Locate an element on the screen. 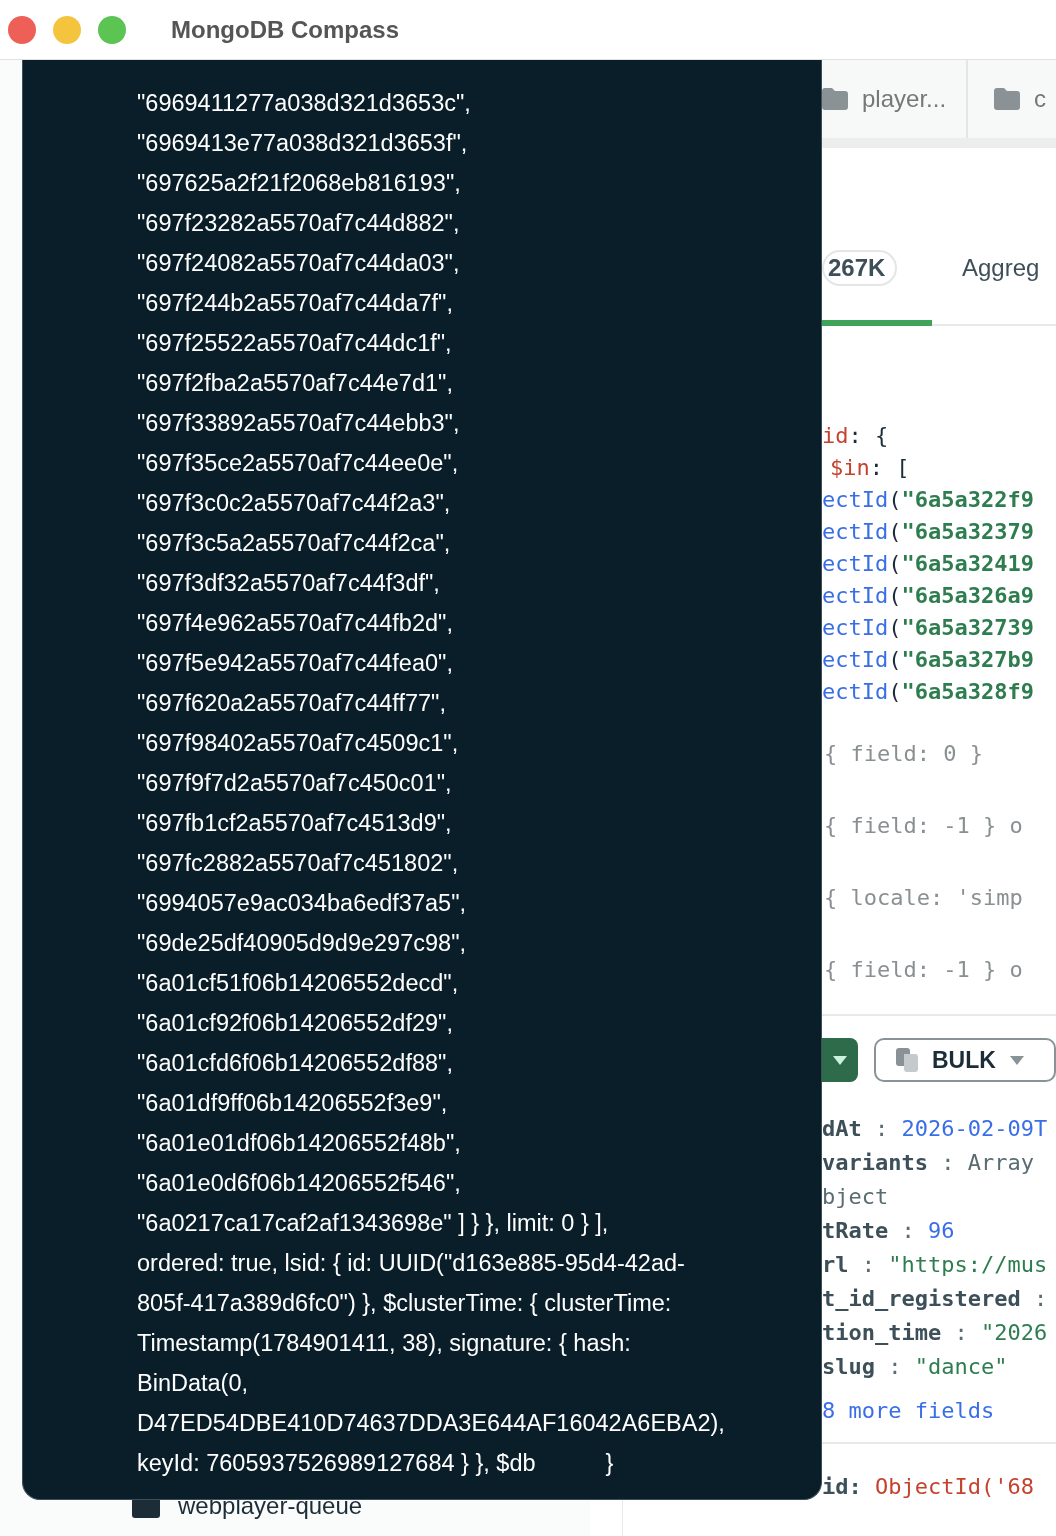  tooltip-text: "6a01e01df06b14206552f48b", is located at coordinates (299, 1143).